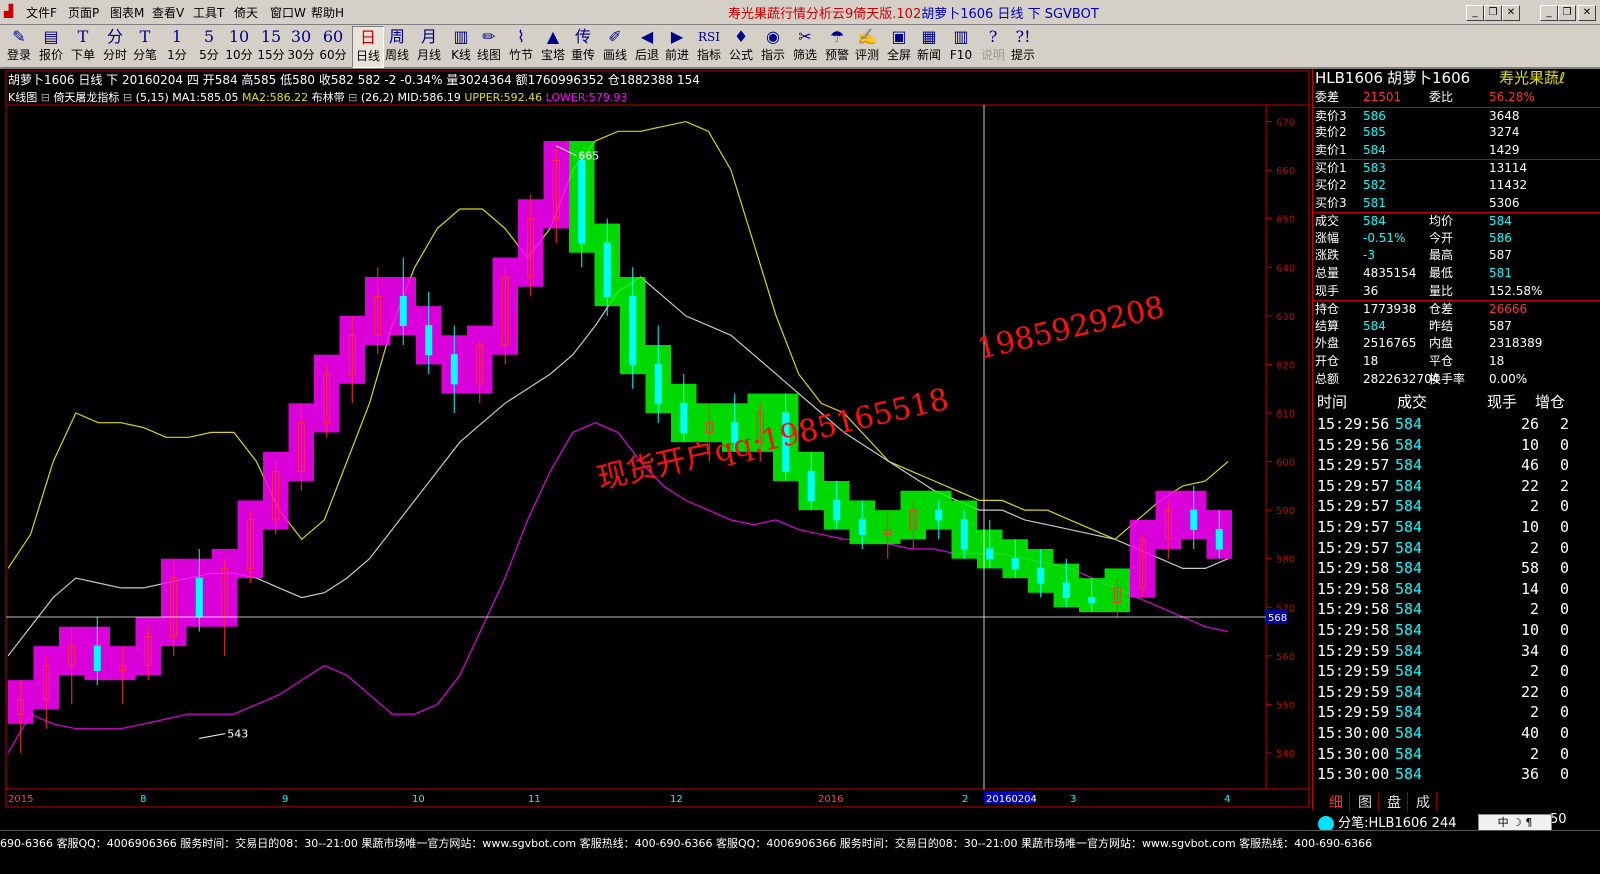  Describe the element at coordinates (1365, 802) in the screenshot. I see `panel-tab: 图` at that location.